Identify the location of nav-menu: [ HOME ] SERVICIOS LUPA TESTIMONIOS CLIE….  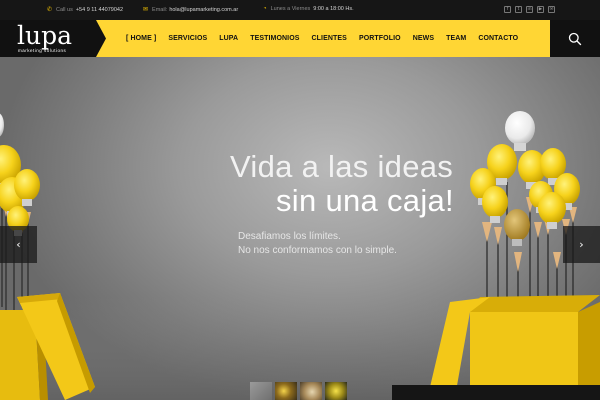
(322, 38).